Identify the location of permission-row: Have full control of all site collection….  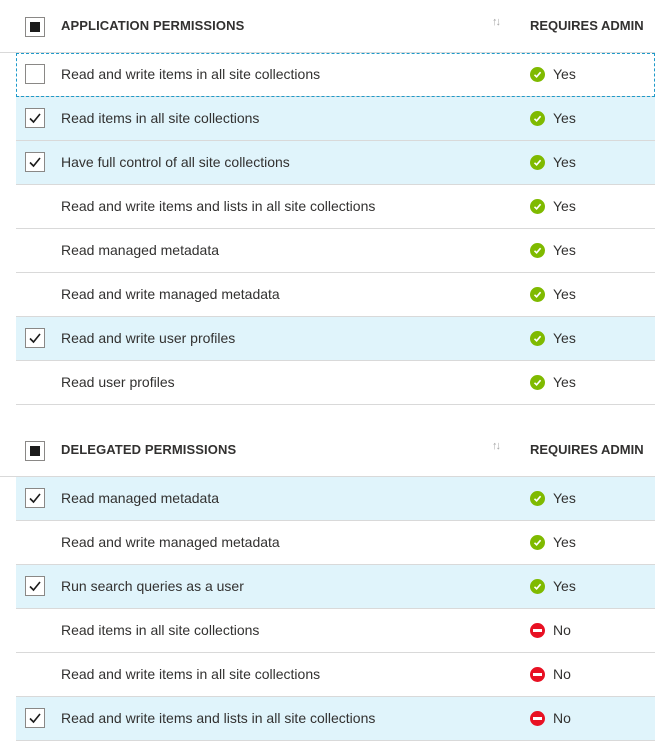
(335, 163).